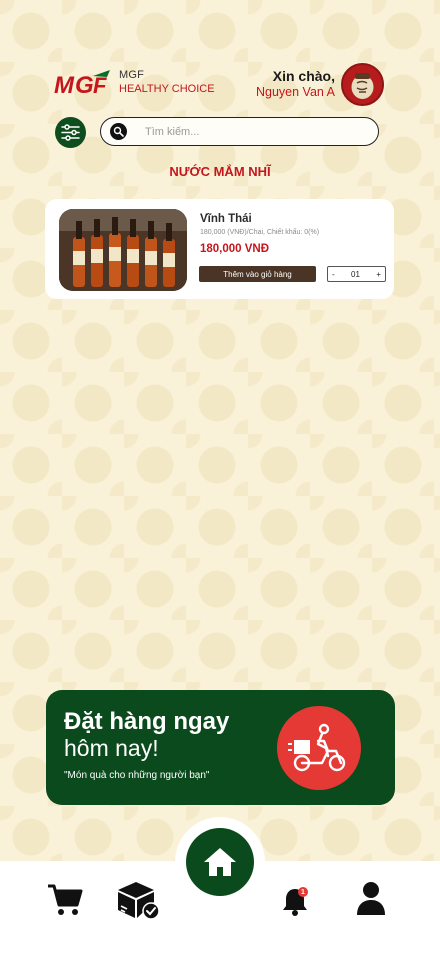 The width and height of the screenshot is (440, 956). I want to click on add-to-cart-button: Thêm vào giỏ hàng, so click(257, 274).